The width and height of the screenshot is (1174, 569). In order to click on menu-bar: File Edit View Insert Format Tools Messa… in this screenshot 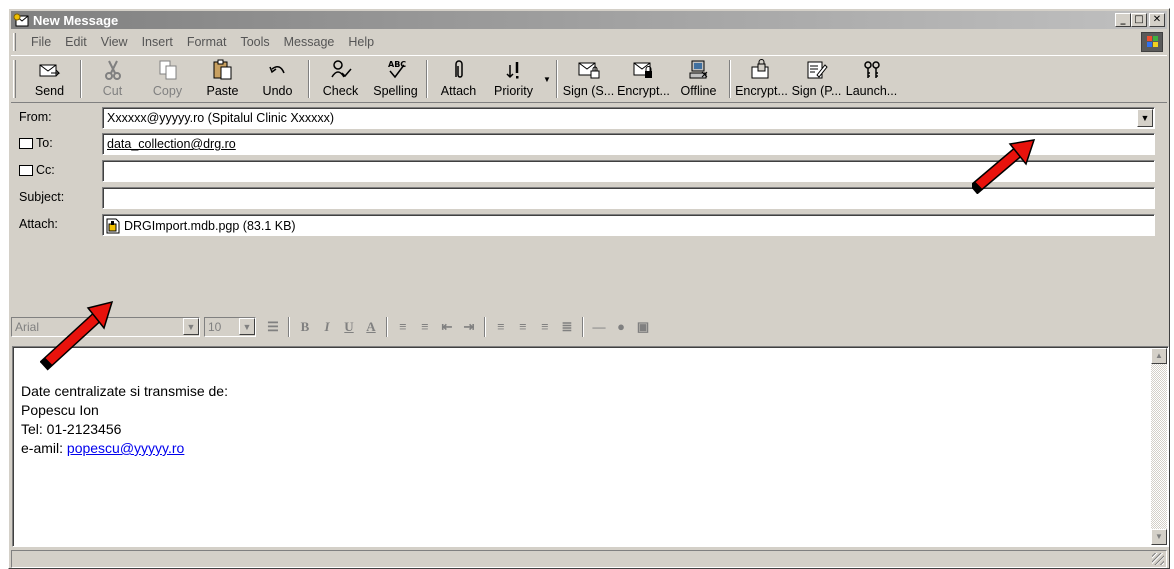, I will do `click(589, 42)`.